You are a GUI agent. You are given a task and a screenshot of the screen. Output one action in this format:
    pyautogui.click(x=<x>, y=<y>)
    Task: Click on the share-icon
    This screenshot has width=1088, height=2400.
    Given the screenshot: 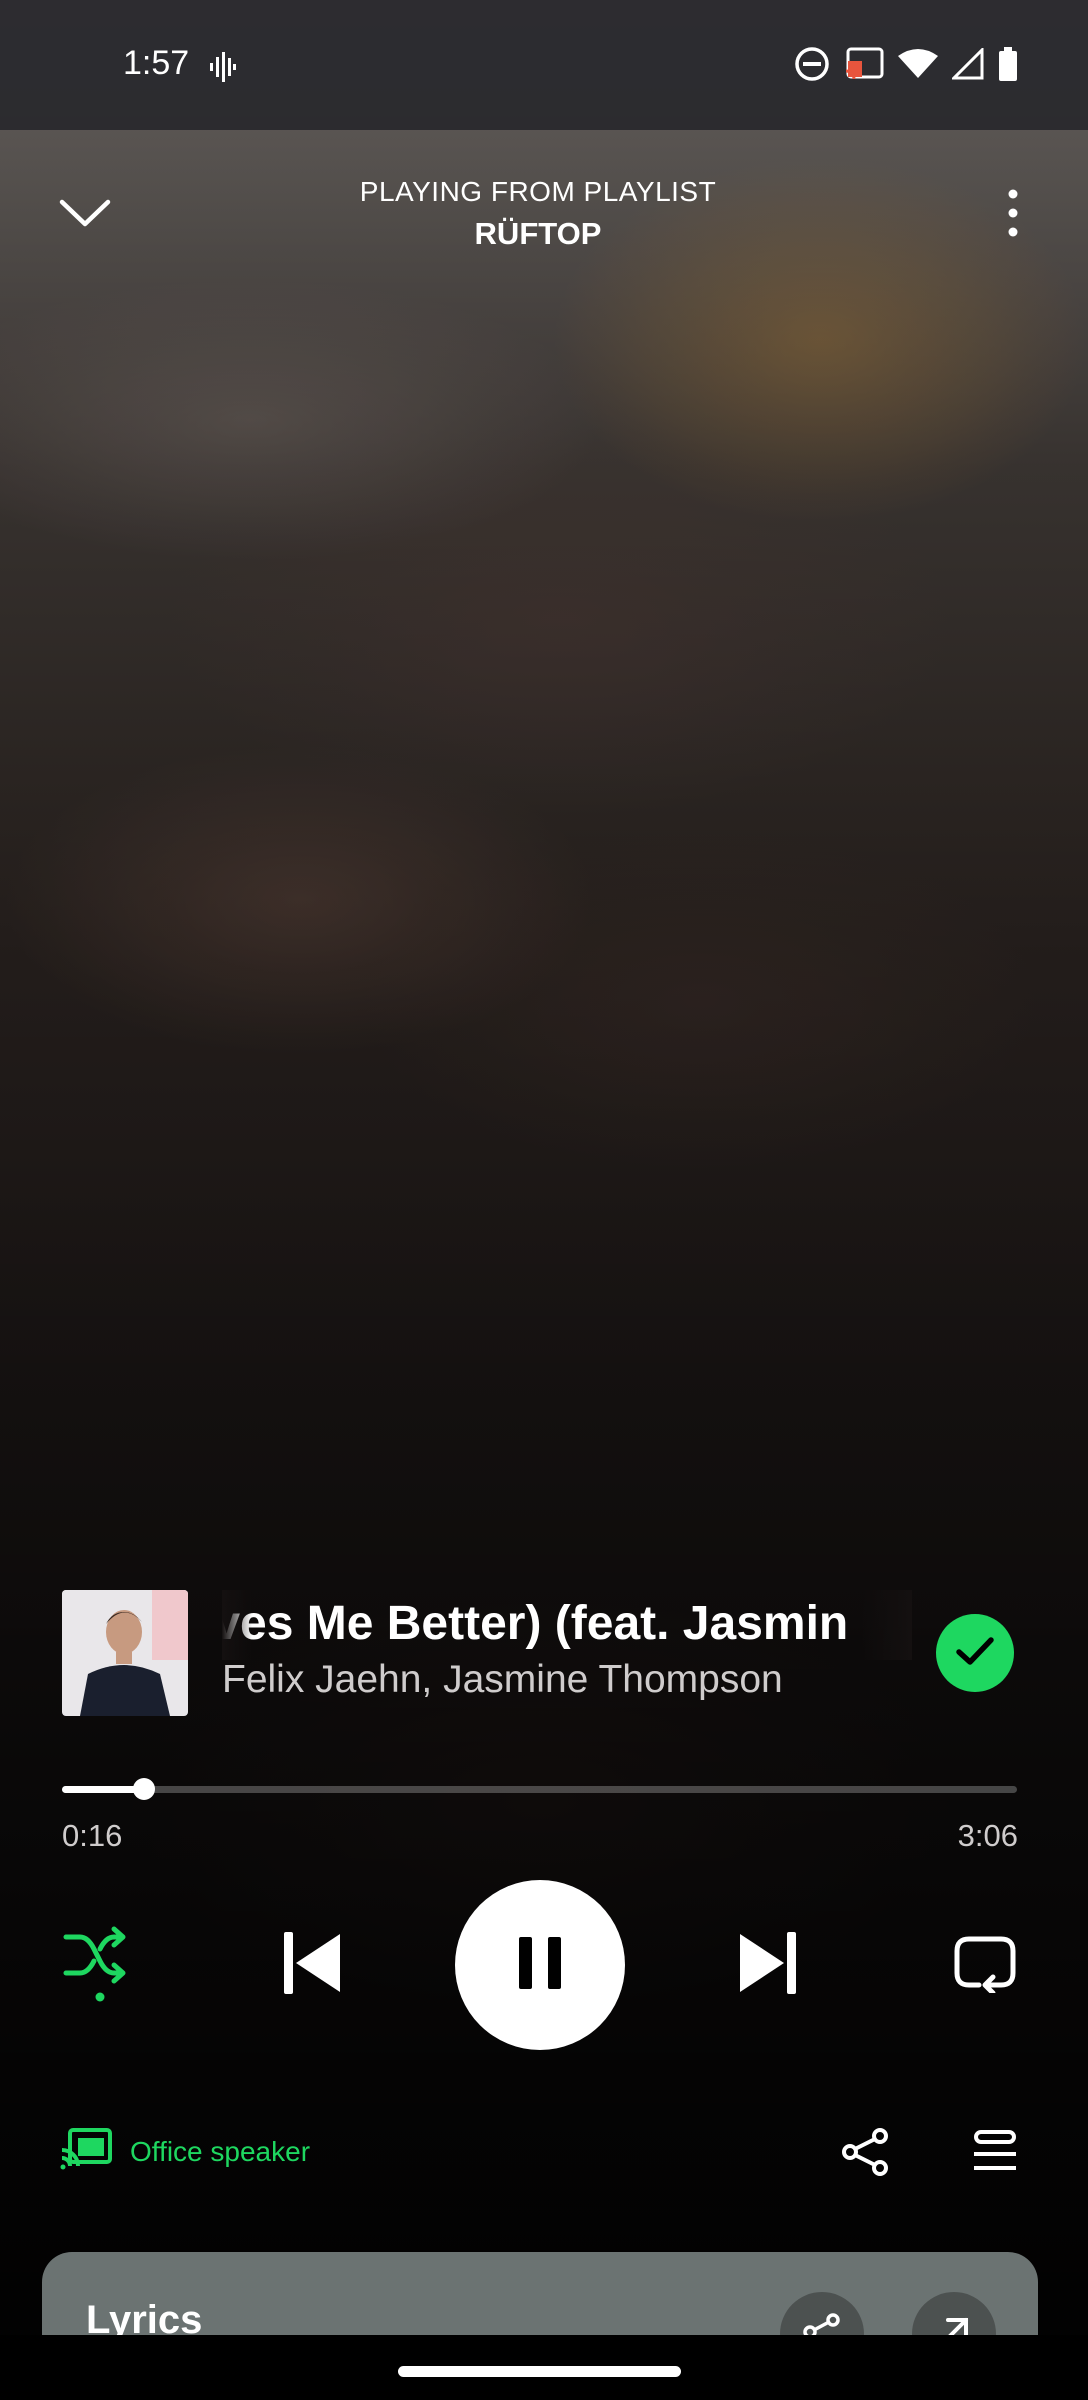 What is the action you would take?
    pyautogui.click(x=866, y=2154)
    